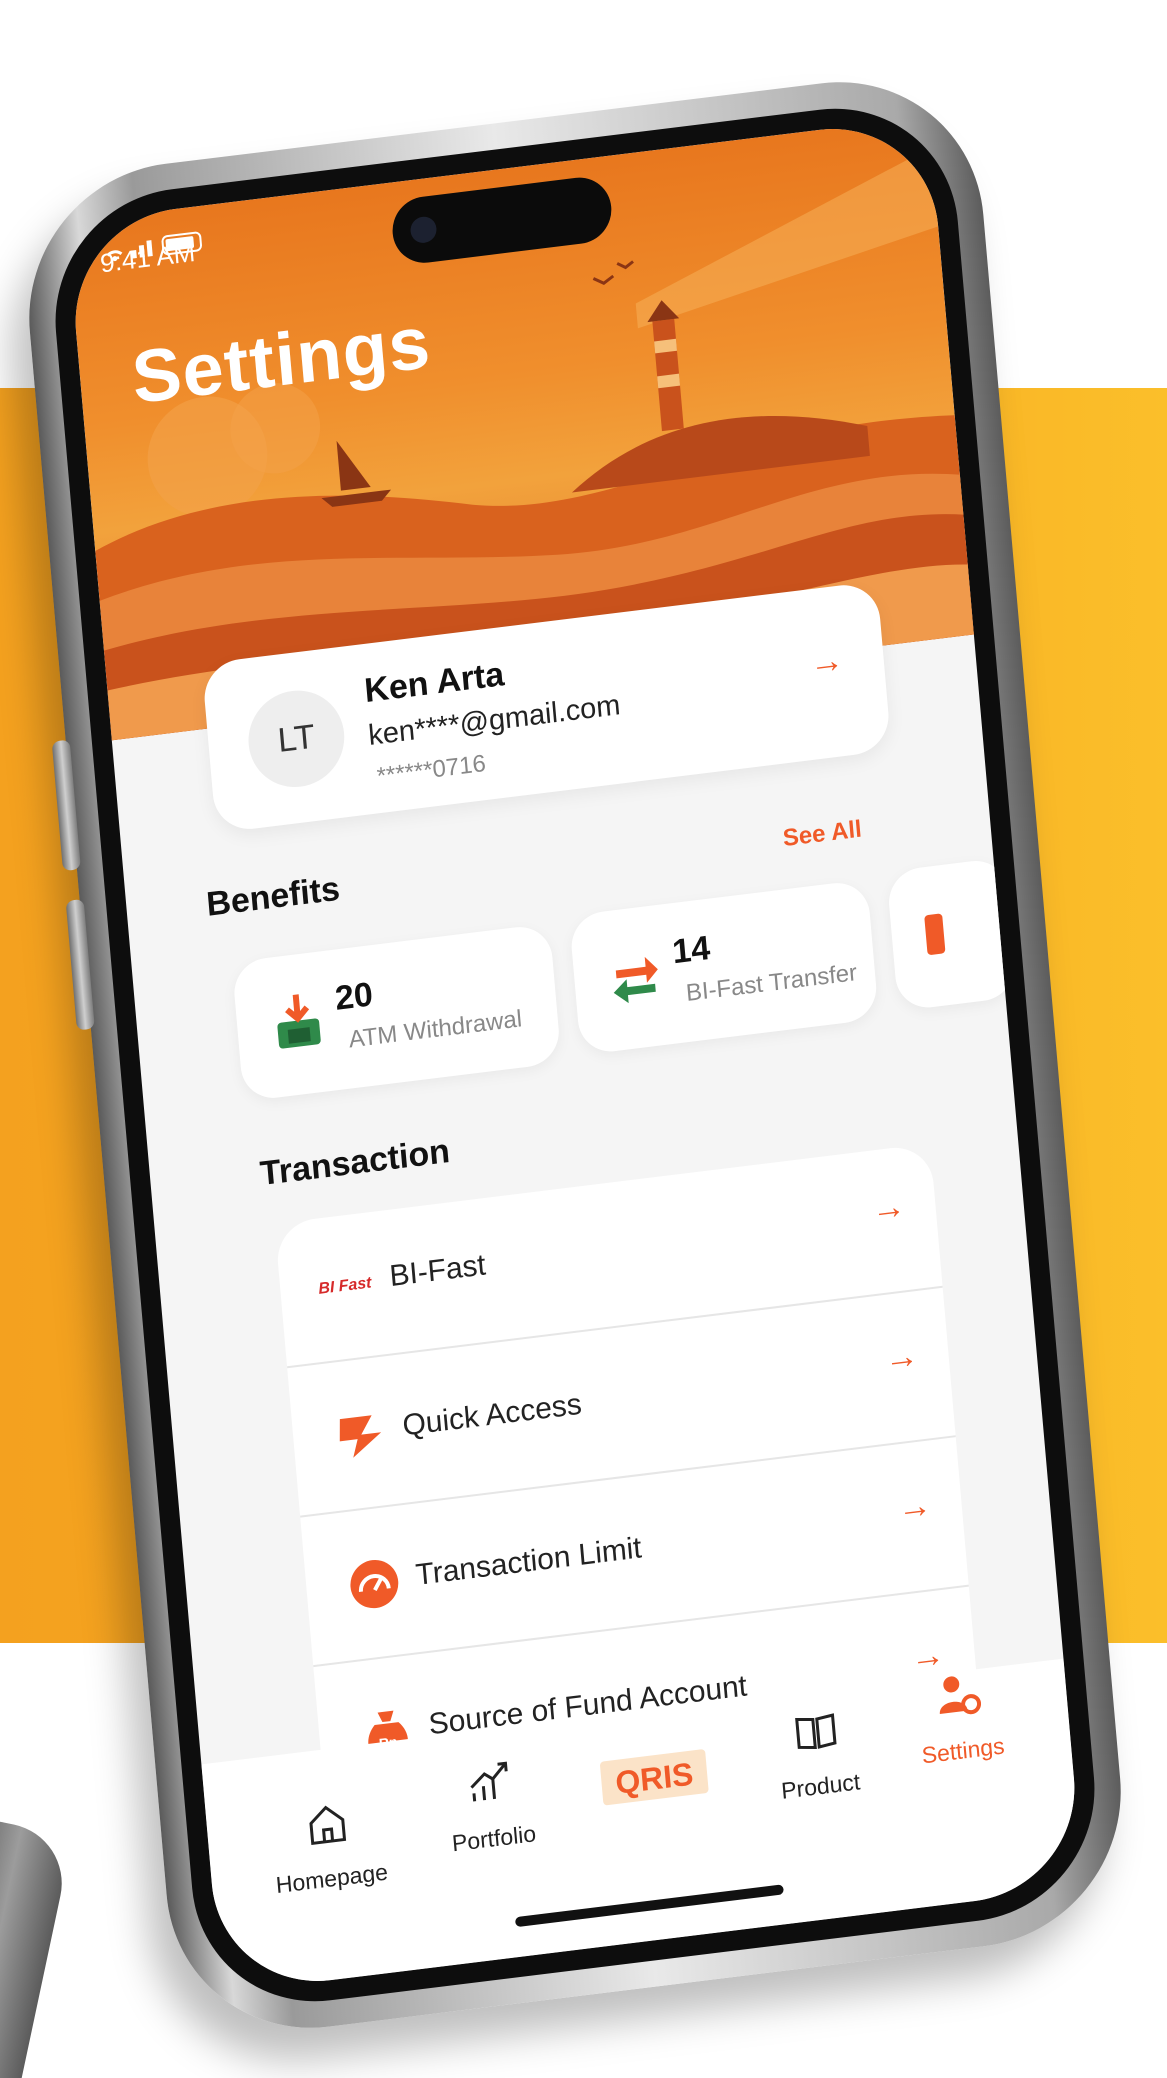 The width and height of the screenshot is (1167, 2078). Describe the element at coordinates (296, 739) in the screenshot. I see `avatar: LT` at that location.